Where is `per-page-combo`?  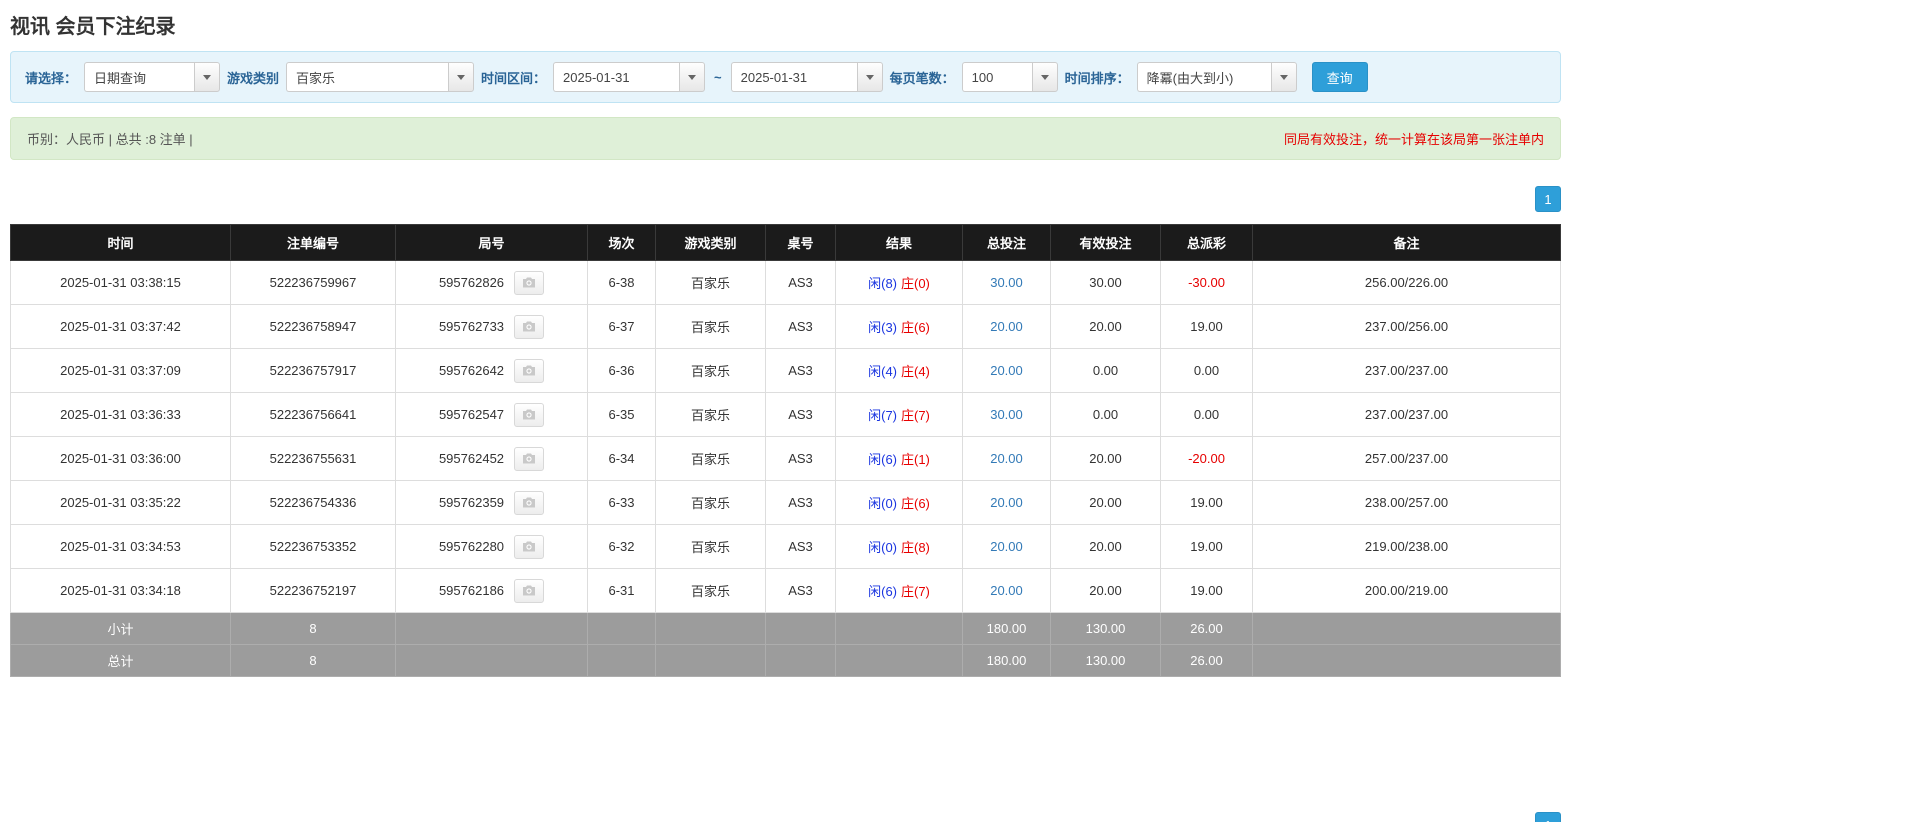 per-page-combo is located at coordinates (1009, 77).